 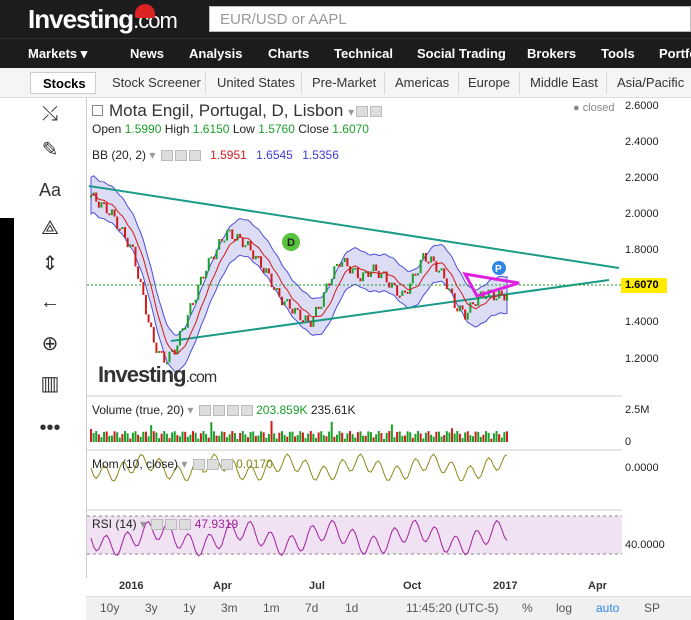 What do you see at coordinates (165, 524) in the screenshot?
I see `rsi-legend: RSI (14) ▾ 47.9319` at bounding box center [165, 524].